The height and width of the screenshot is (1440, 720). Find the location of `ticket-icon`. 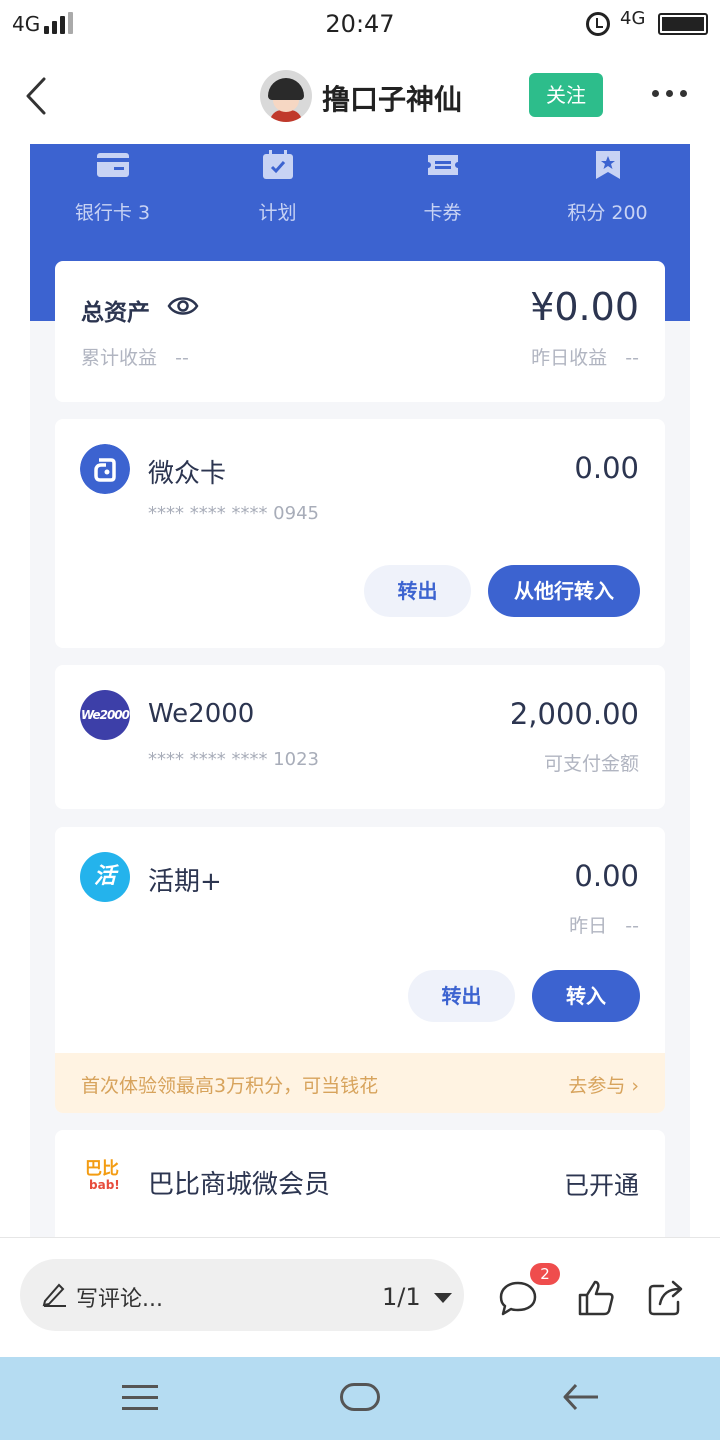

ticket-icon is located at coordinates (443, 165).